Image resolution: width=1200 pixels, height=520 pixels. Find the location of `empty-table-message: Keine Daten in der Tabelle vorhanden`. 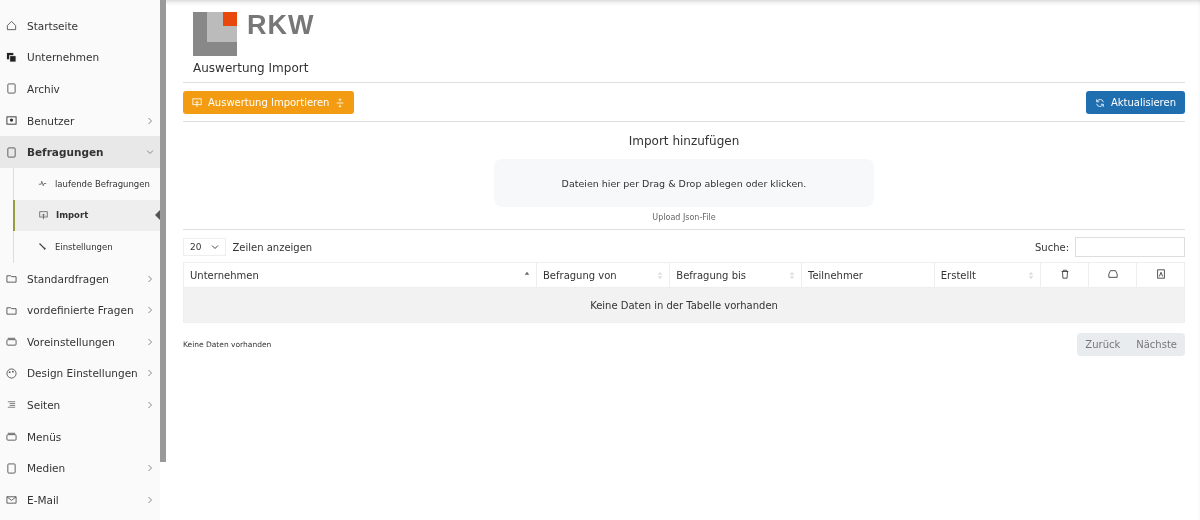

empty-table-message: Keine Daten in der Tabelle vorhanden is located at coordinates (684, 305).